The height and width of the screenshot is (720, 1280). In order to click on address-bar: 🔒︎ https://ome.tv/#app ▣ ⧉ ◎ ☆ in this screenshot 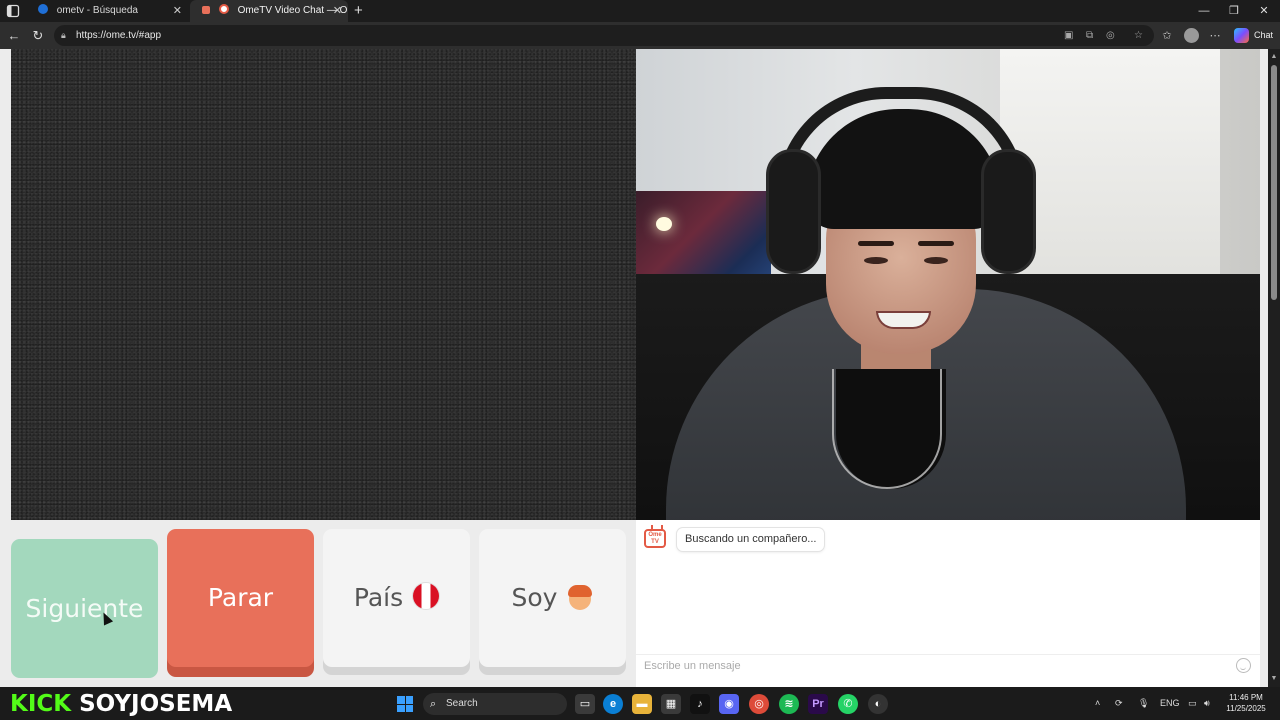, I will do `click(604, 35)`.